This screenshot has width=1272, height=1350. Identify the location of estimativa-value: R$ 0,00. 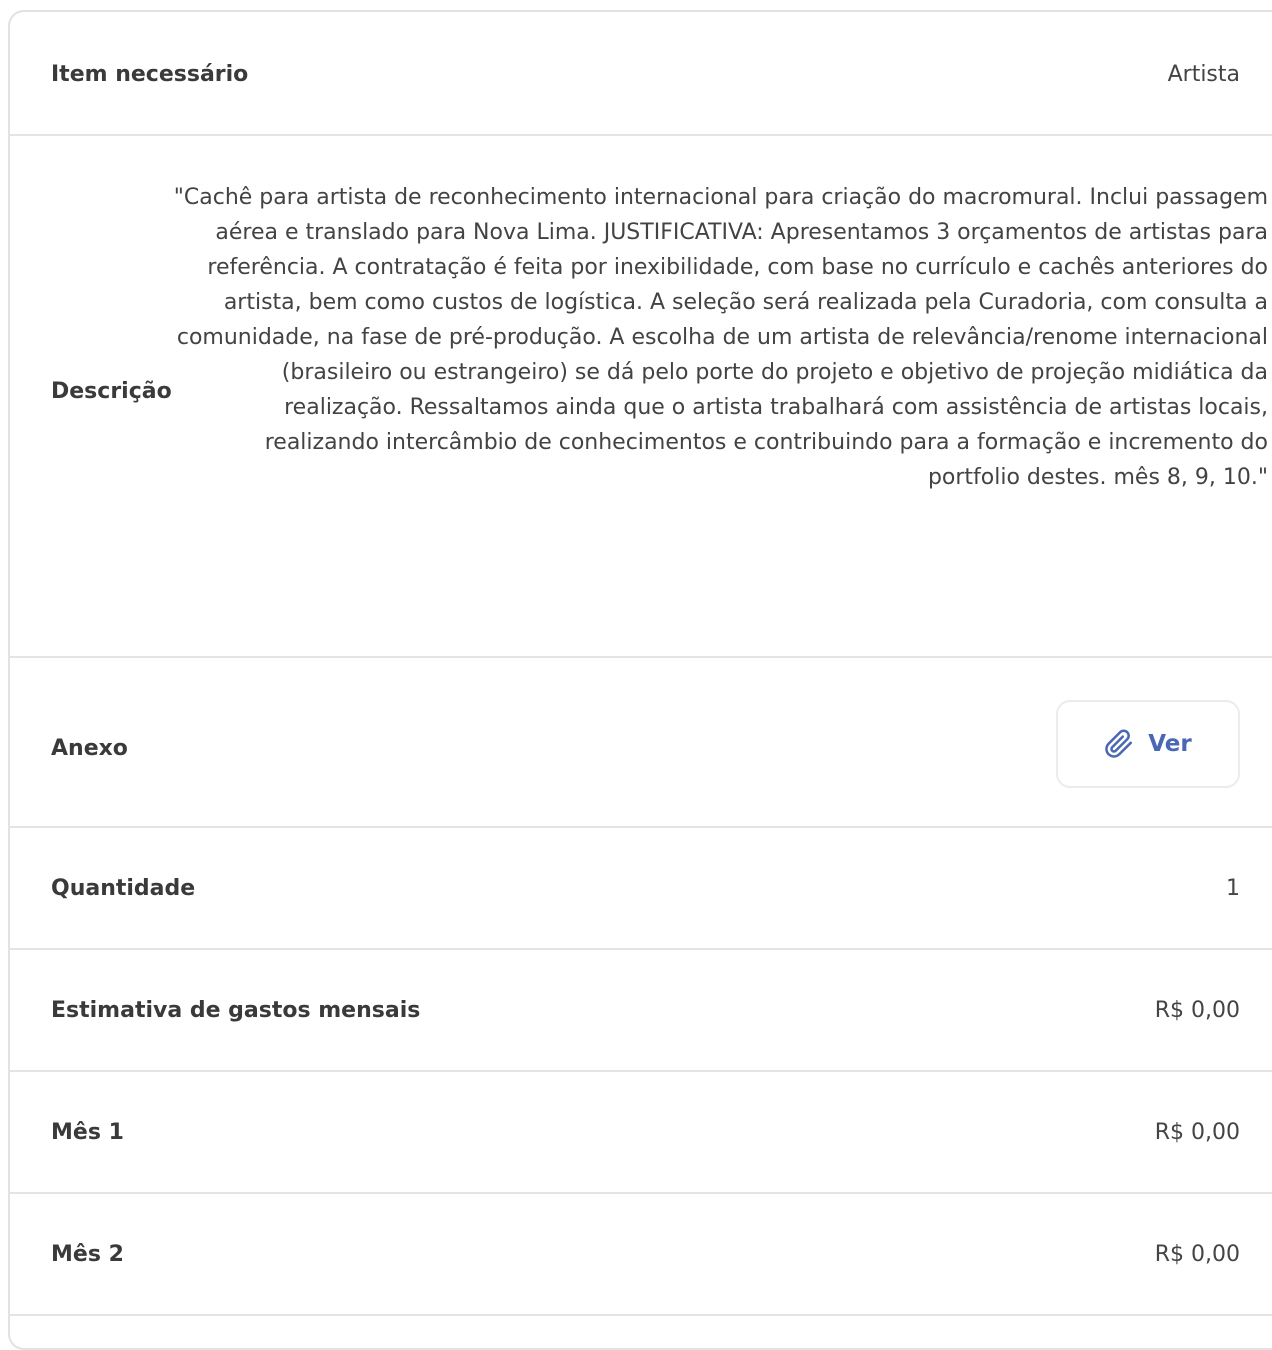
(1197, 1010).